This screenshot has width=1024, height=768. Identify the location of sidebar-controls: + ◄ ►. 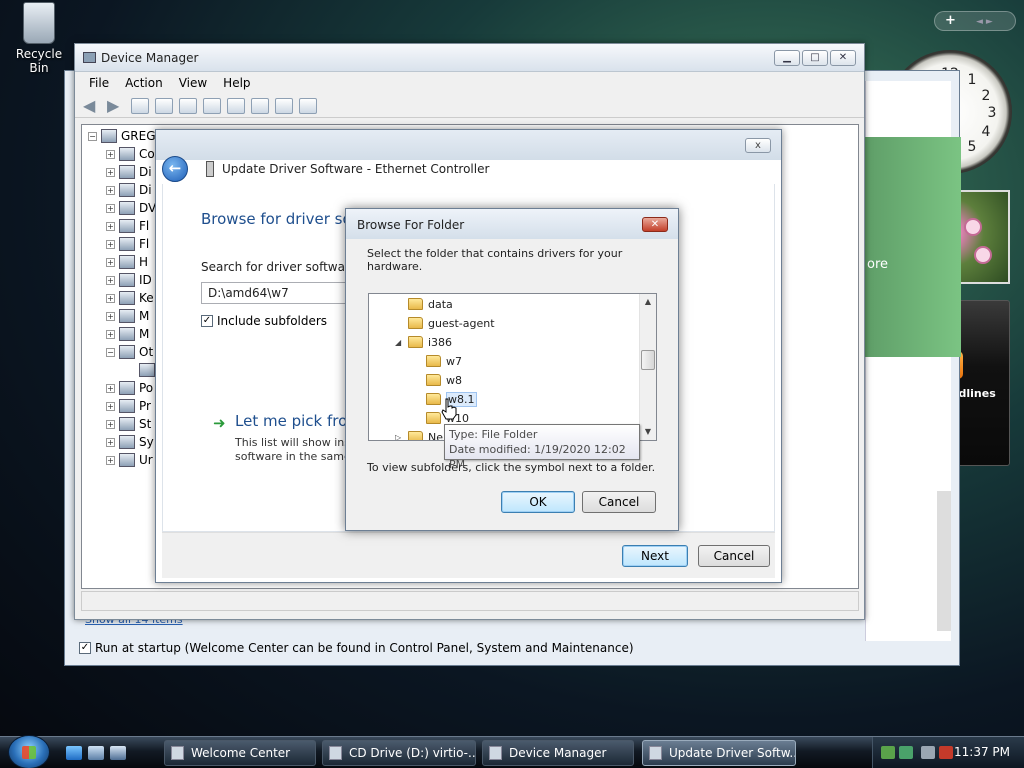
(975, 21).